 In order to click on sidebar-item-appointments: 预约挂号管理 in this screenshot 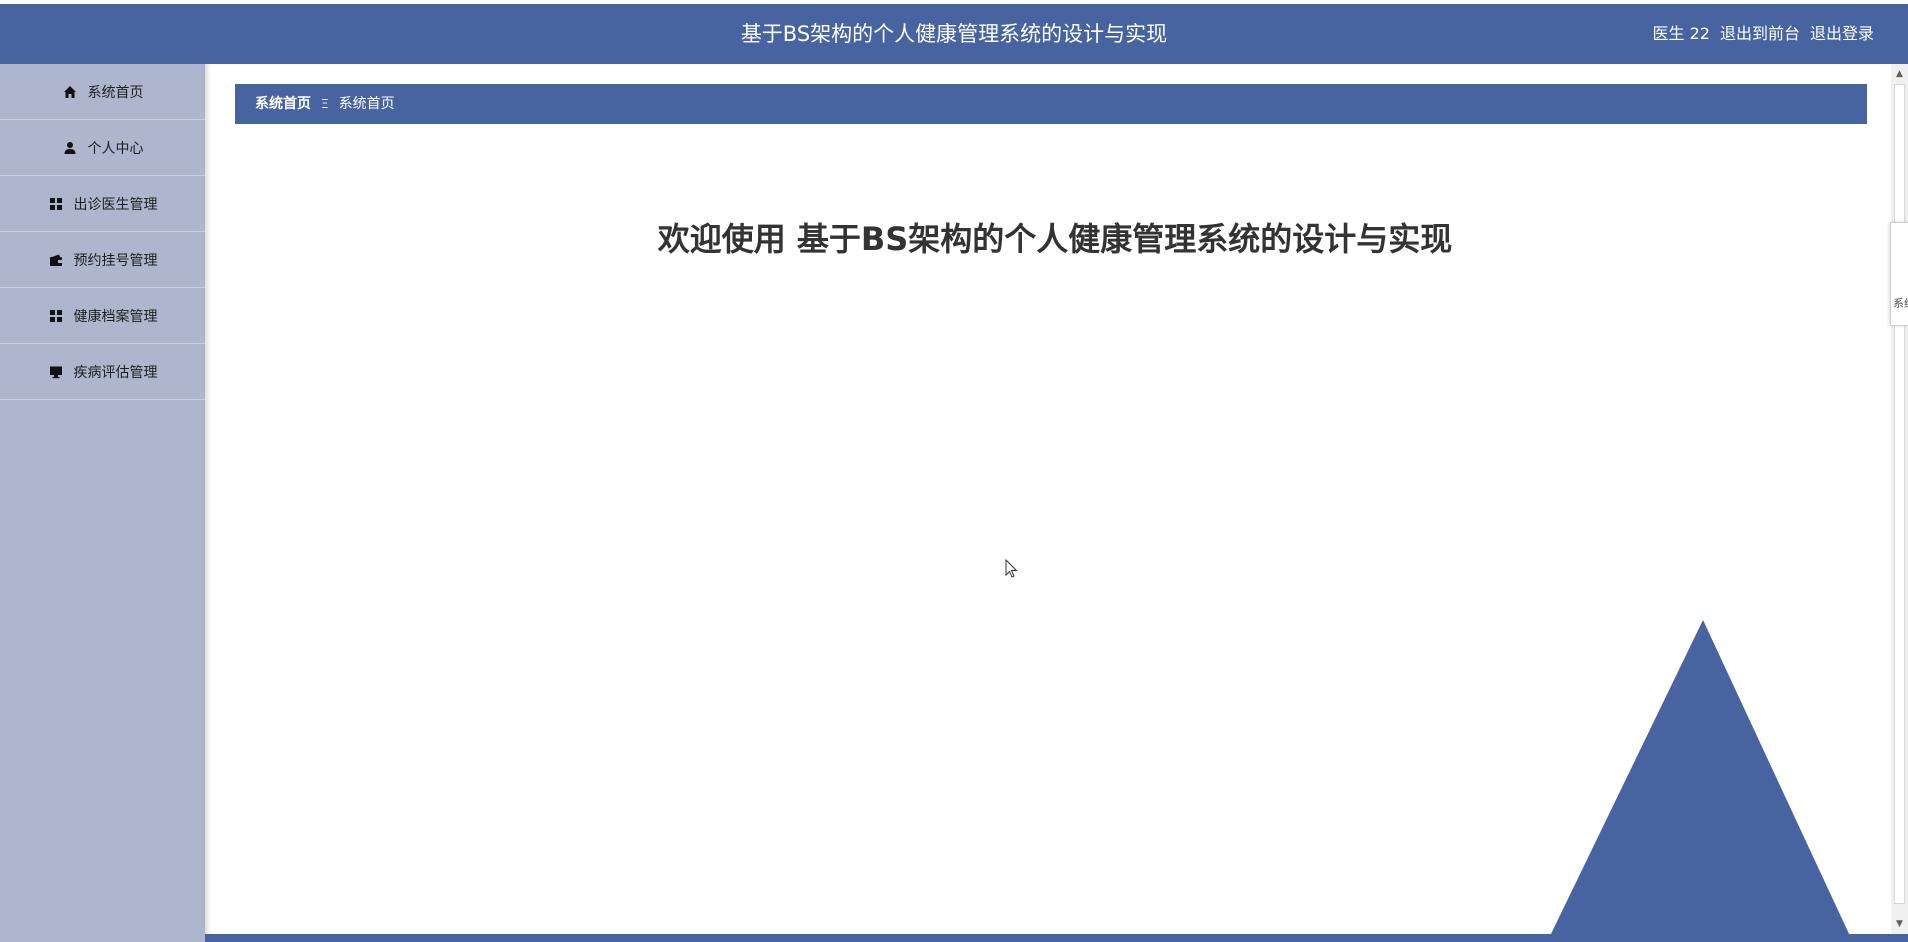, I will do `click(102, 260)`.